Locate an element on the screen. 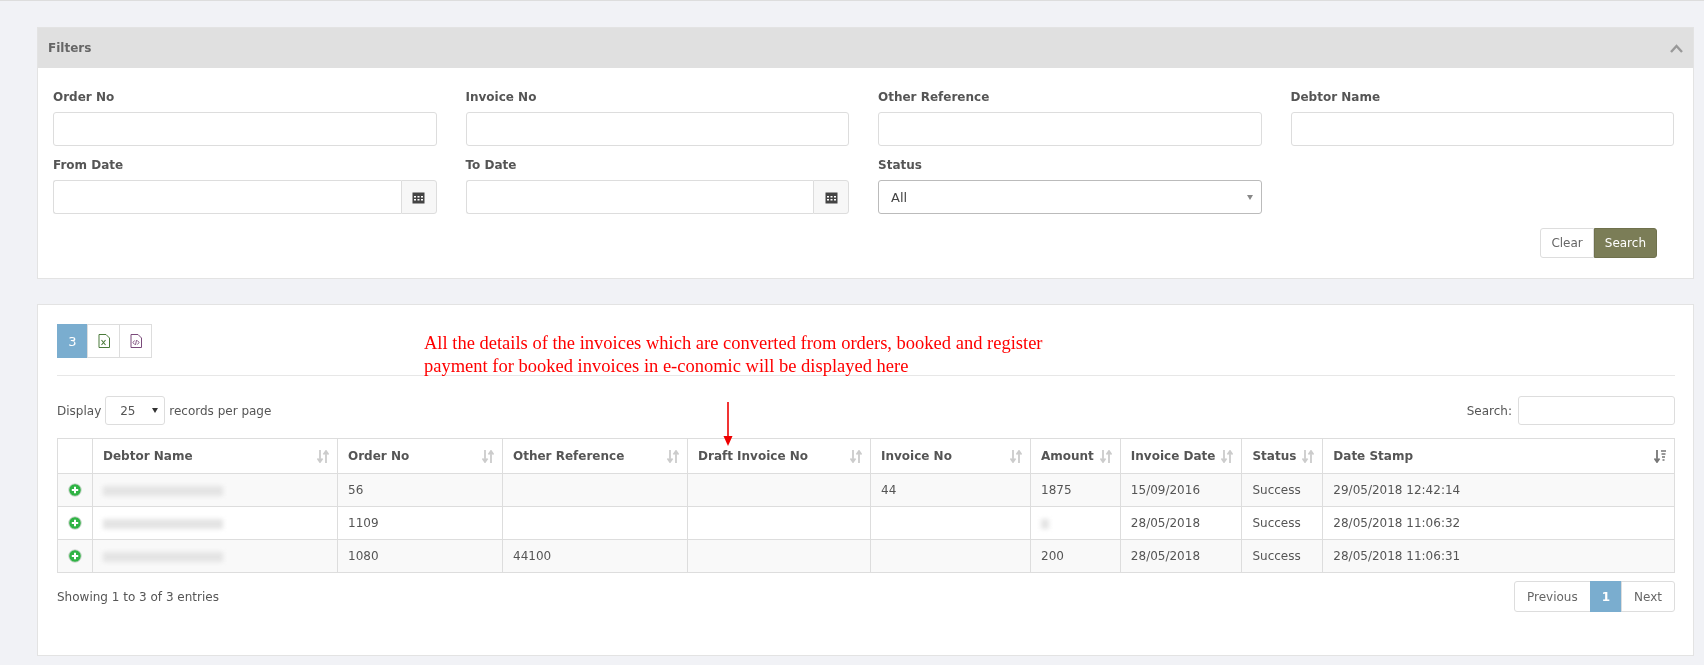  sort-descending-icon is located at coordinates (1660, 456).